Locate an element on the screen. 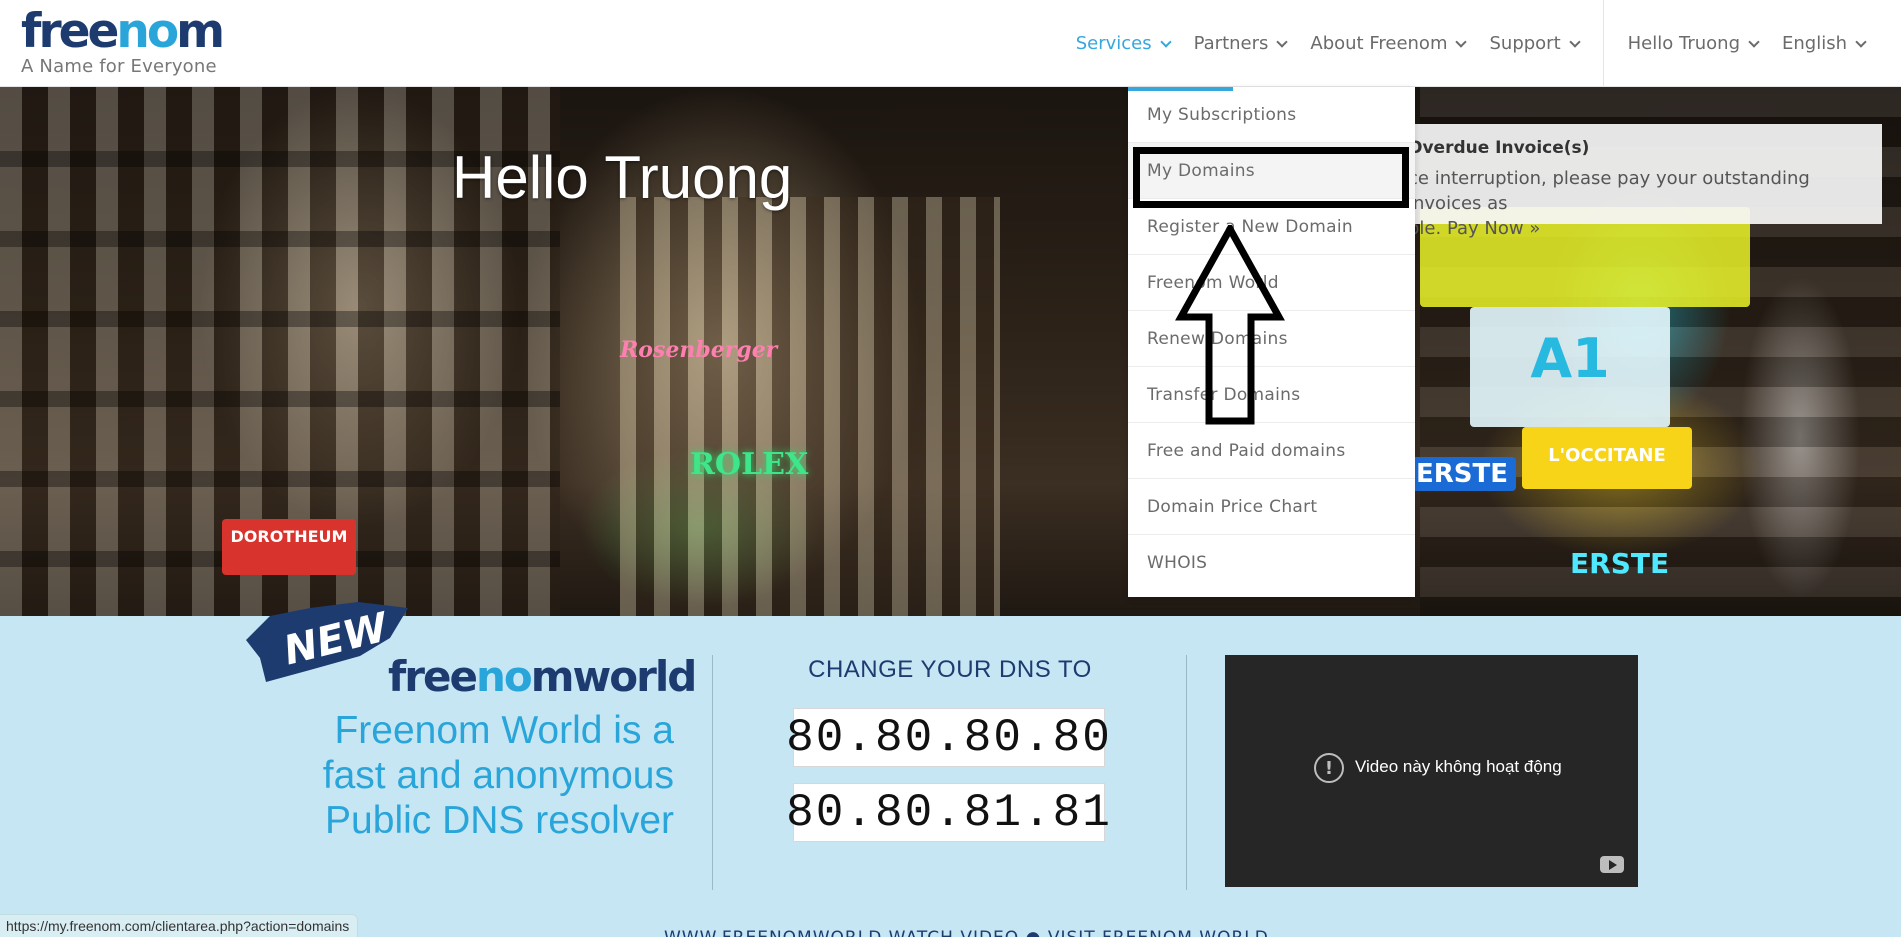  hero-photo-sign-loccitane: L'OCCITANE is located at coordinates (1607, 458).